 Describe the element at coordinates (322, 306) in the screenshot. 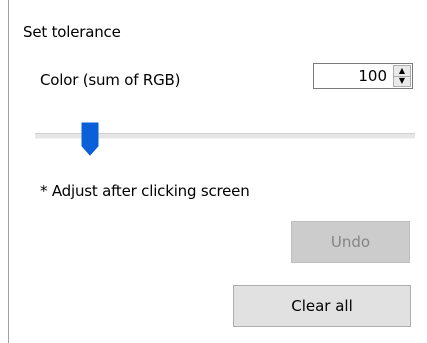

I see `clear-all-button: Clear all` at that location.